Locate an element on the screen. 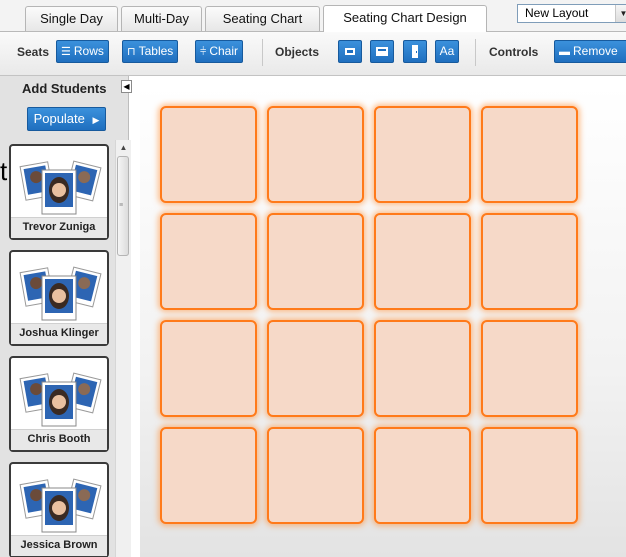 This screenshot has width=626, height=557. teacher-desk-object-button is located at coordinates (382, 51).